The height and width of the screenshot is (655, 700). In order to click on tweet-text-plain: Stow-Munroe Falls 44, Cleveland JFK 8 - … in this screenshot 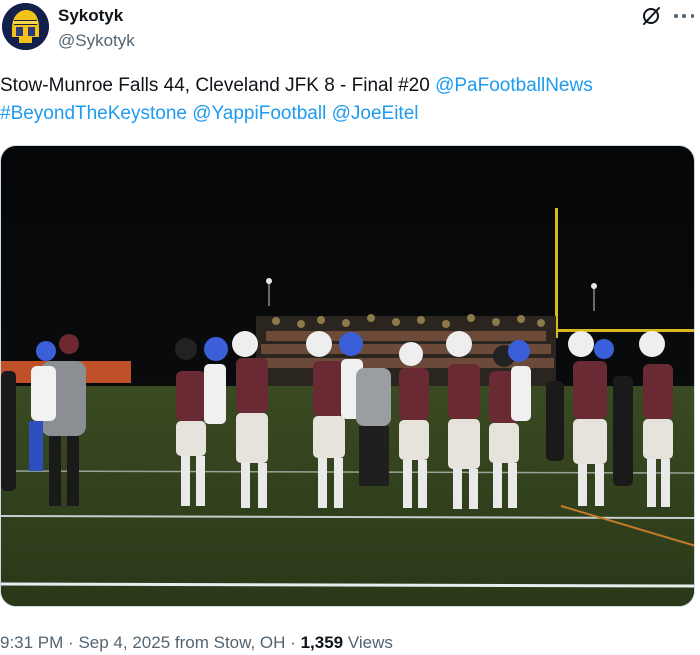, I will do `click(218, 85)`.